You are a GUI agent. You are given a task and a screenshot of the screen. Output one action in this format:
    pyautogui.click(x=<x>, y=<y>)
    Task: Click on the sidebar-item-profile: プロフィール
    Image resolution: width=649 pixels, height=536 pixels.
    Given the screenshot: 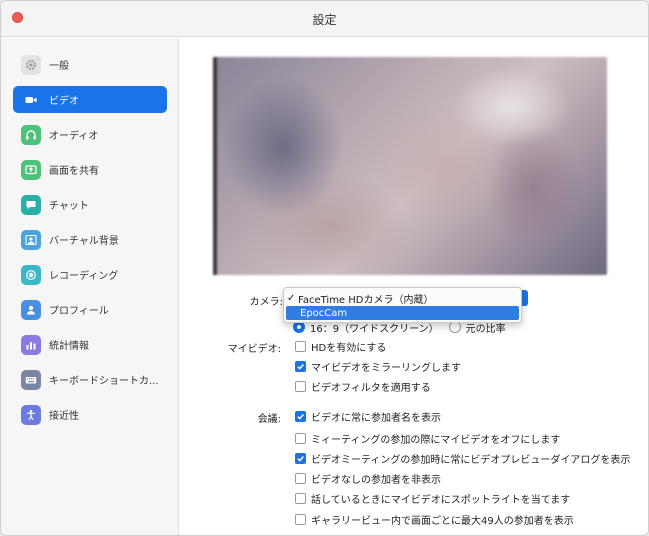 What is the action you would take?
    pyautogui.click(x=90, y=309)
    